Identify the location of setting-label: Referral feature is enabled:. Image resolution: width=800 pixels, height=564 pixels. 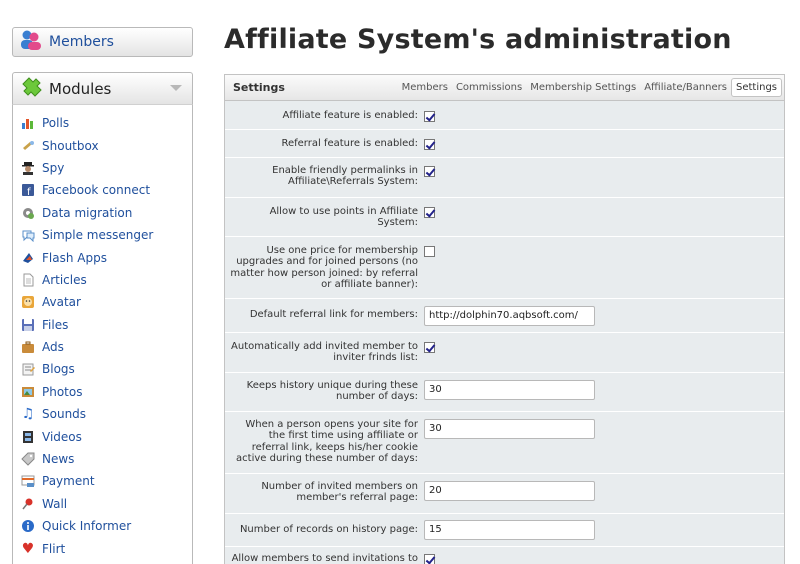
(349, 143).